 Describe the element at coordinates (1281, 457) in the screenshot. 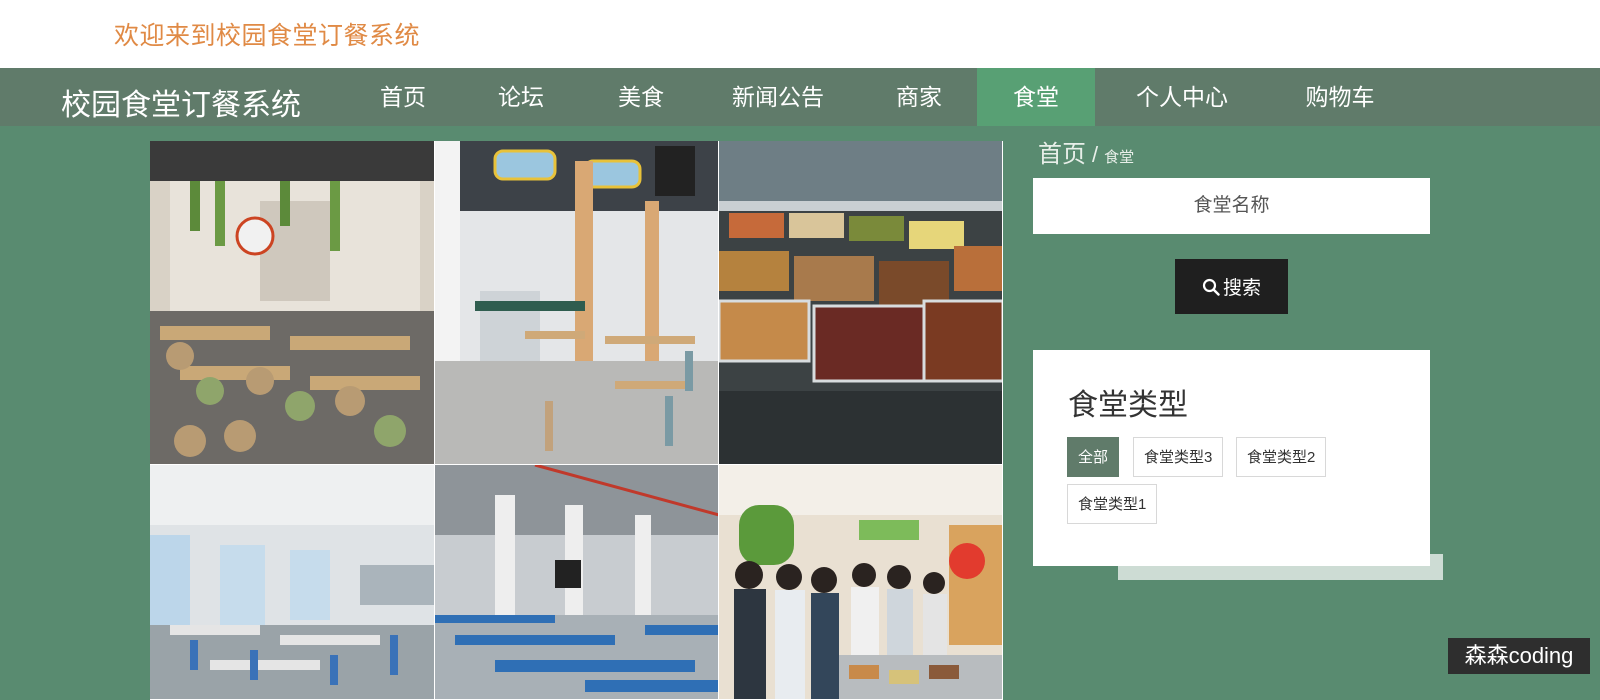

I see `tag-canteen-type-2: 食堂类型2` at that location.